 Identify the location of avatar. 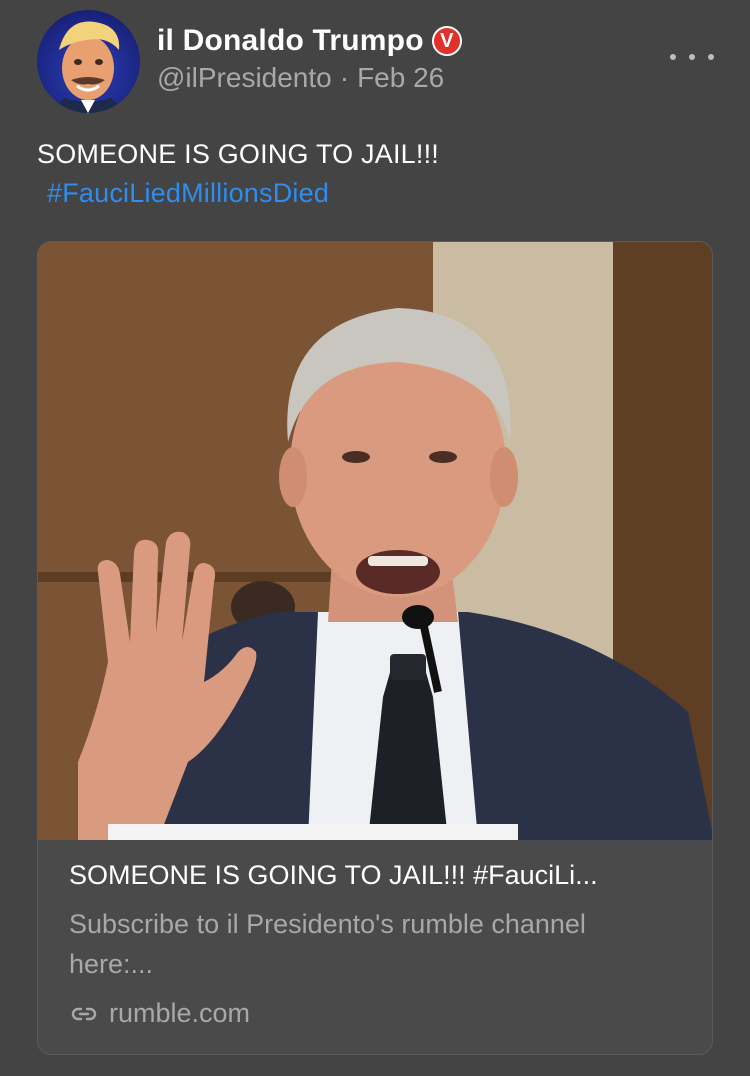
(88, 61).